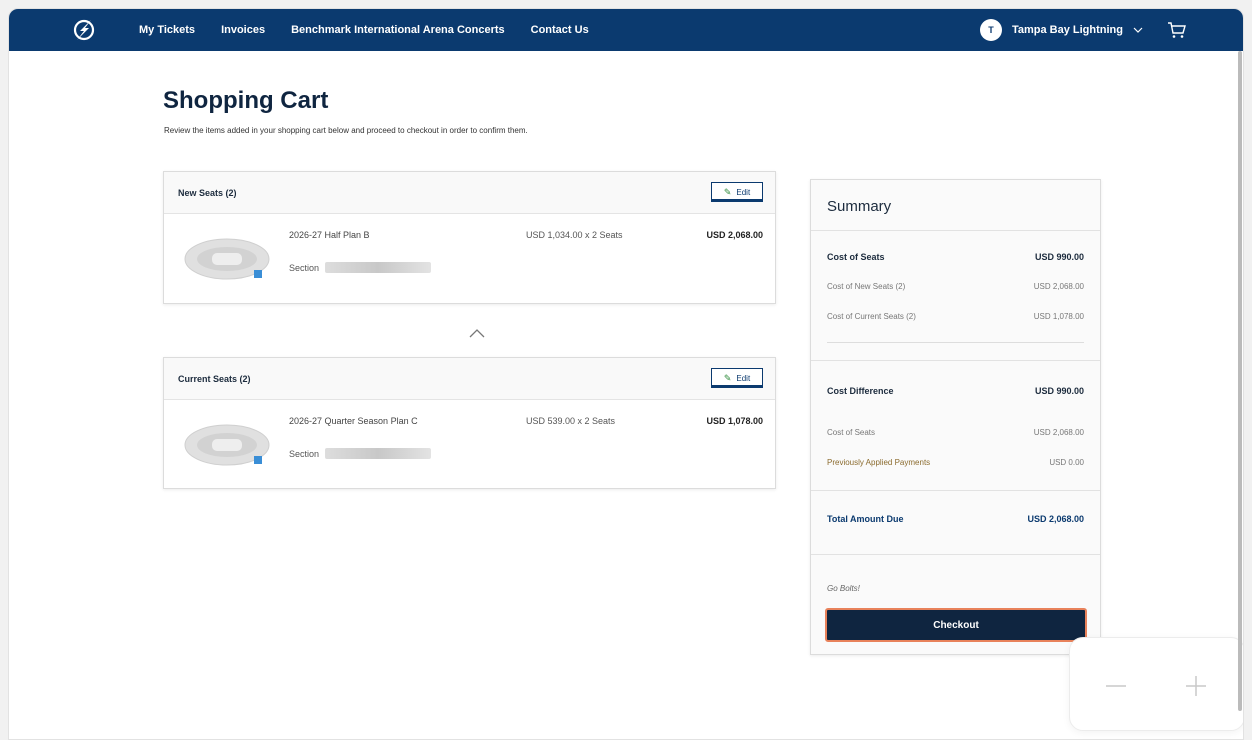 The height and width of the screenshot is (740, 1252). What do you see at coordinates (734, 421) in the screenshot?
I see `current-seats-total: USD 1,078.00` at bounding box center [734, 421].